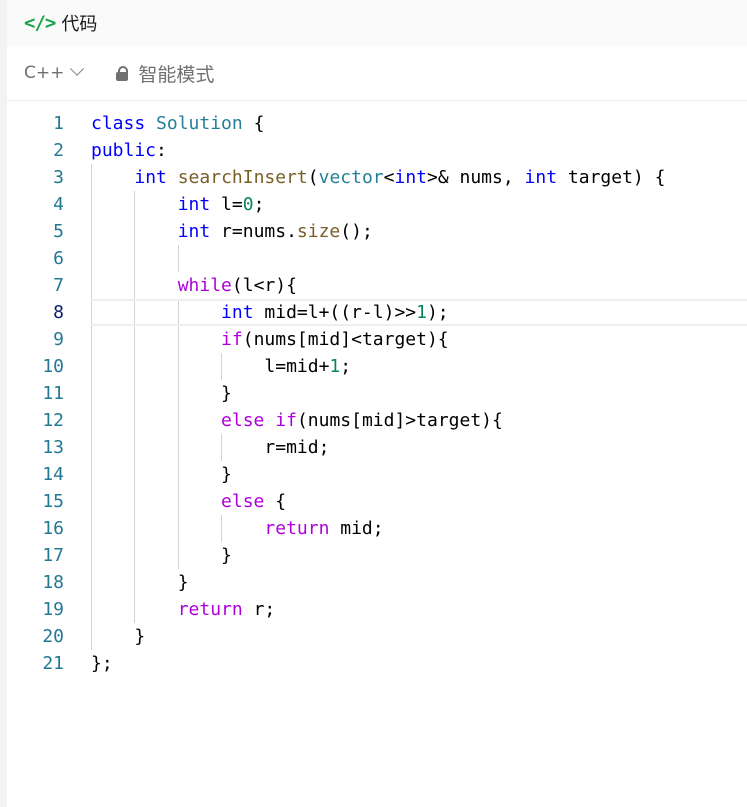 The image size is (747, 807). I want to click on line-number: 17, so click(53, 555).